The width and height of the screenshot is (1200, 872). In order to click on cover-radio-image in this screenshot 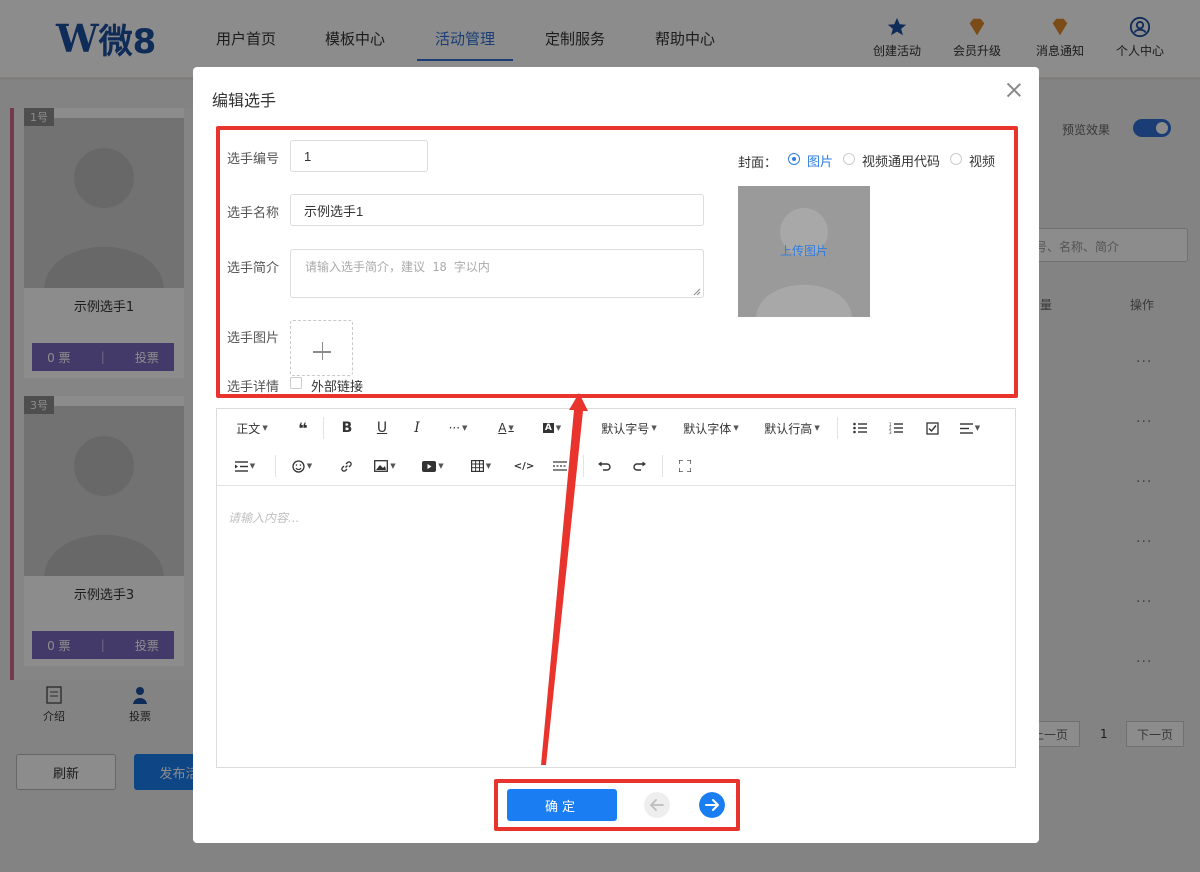, I will do `click(794, 159)`.